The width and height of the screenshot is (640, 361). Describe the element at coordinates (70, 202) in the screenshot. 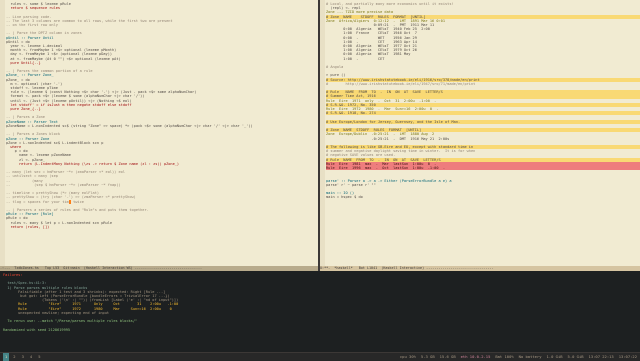

I see `left-cursor` at that location.